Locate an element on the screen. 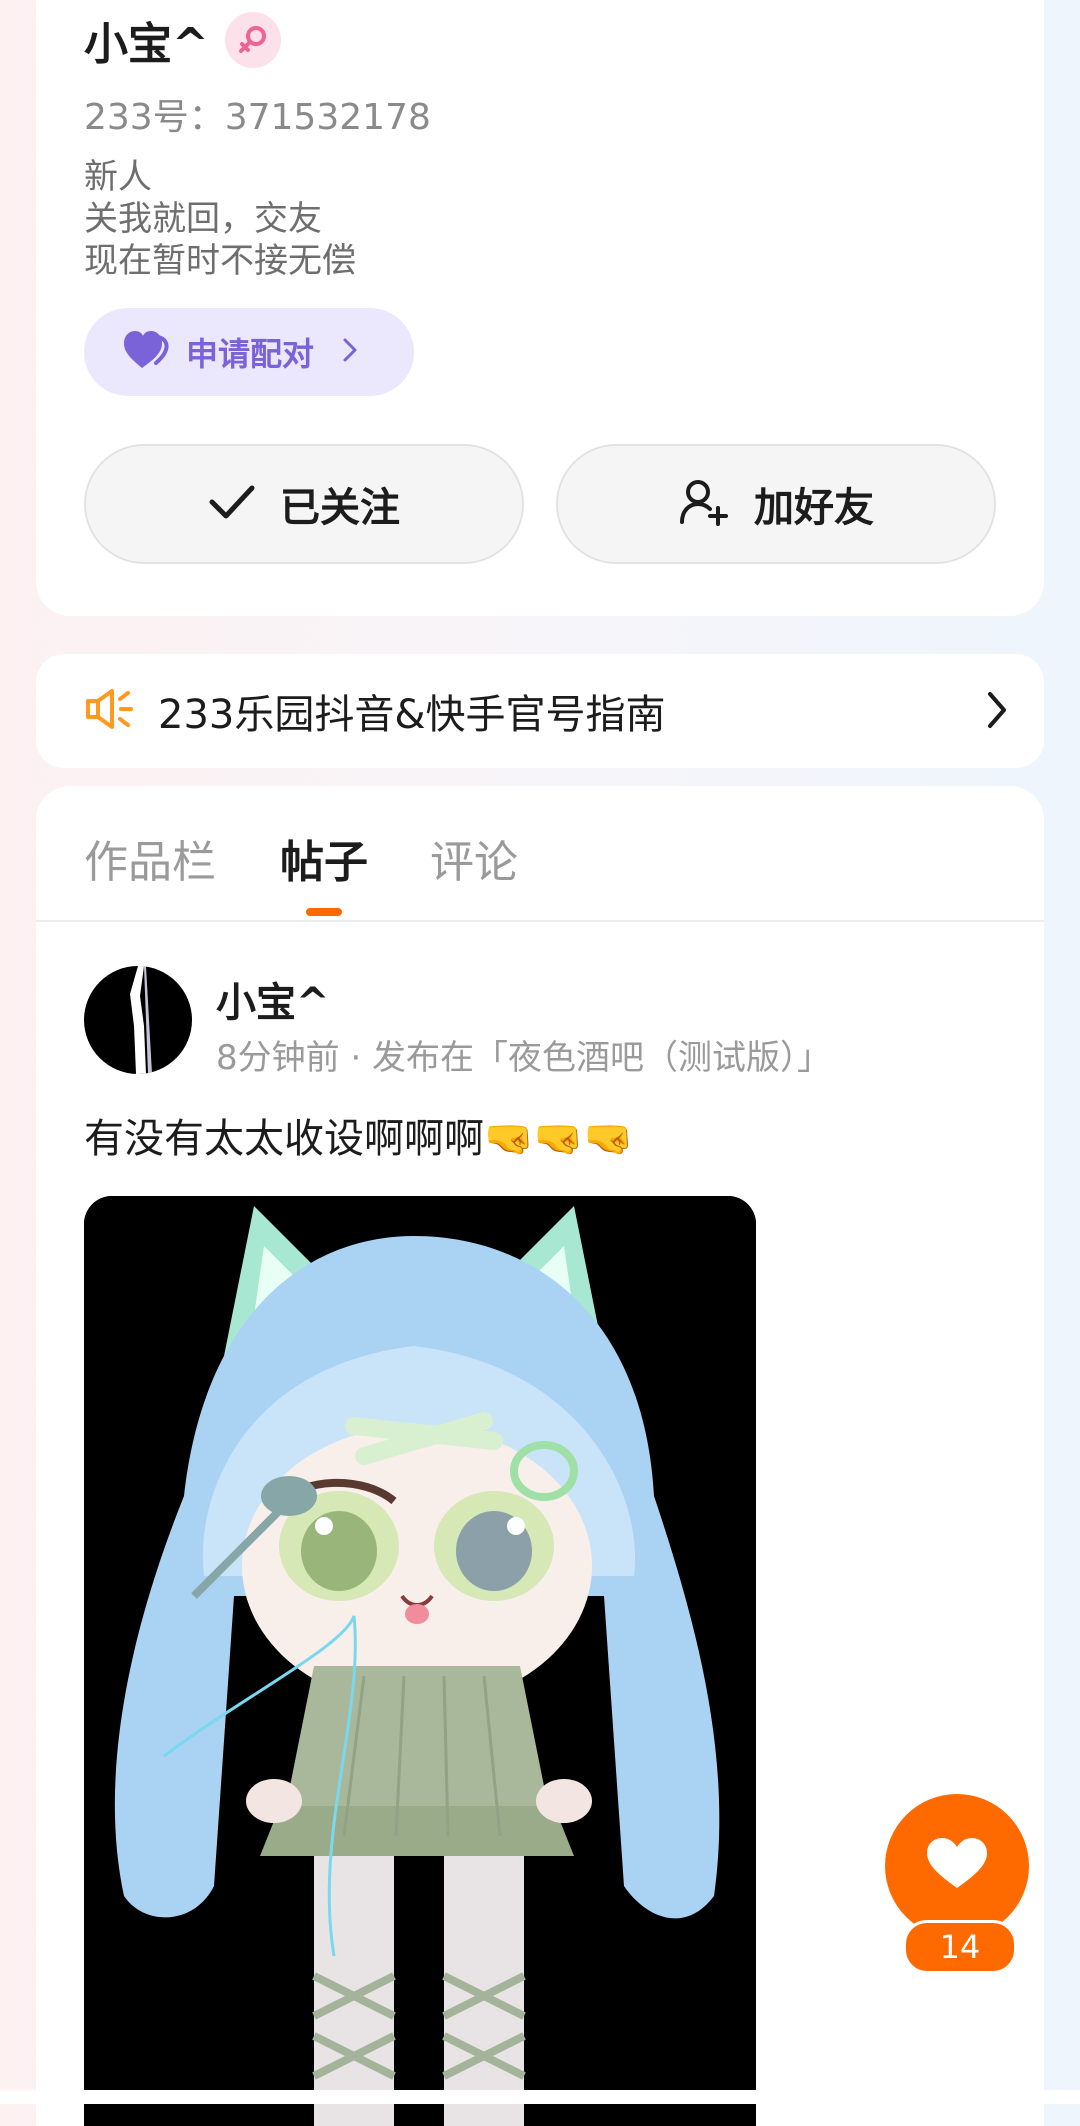 The height and width of the screenshot is (2126, 1080). pair-request-label: 申请配对 is located at coordinates (250, 354).